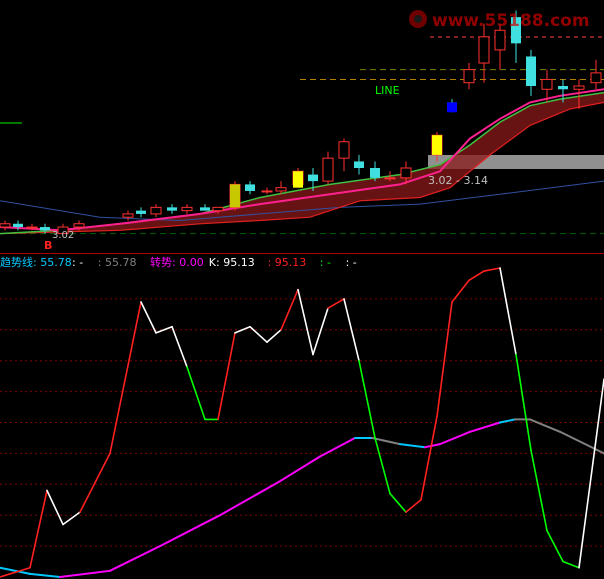  I want to click on watermark-text: www.55188.com, so click(511, 21).